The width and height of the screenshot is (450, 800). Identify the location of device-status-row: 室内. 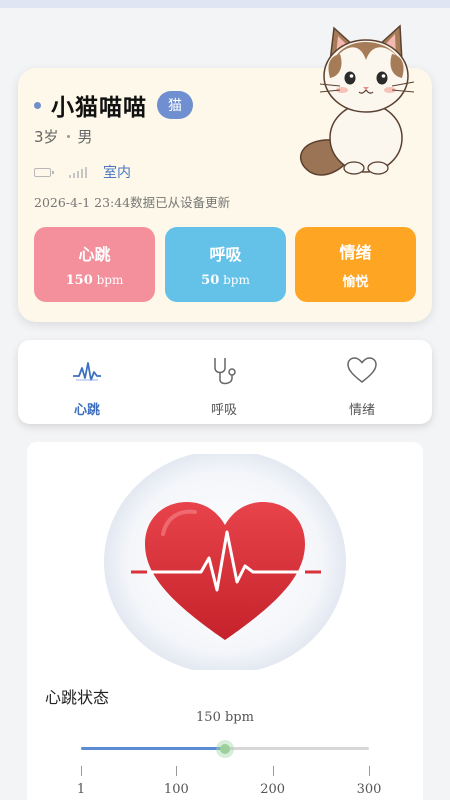
(82, 172).